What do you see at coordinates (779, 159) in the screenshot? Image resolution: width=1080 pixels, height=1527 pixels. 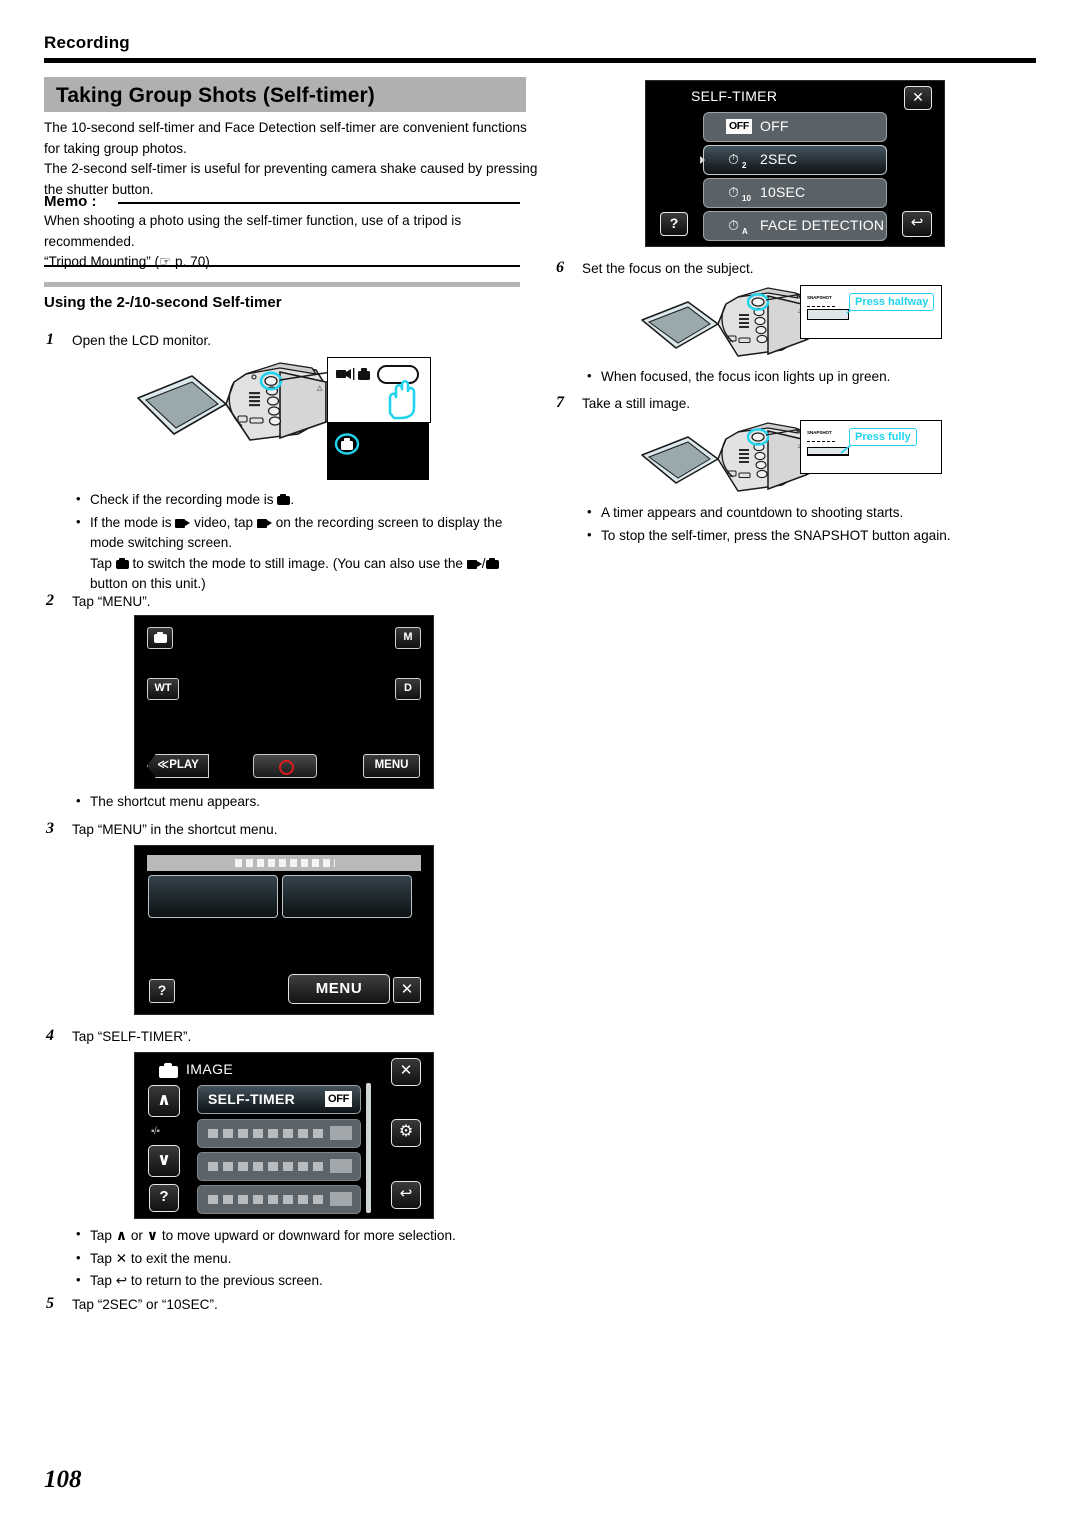 I see `option-label: 2SEC` at bounding box center [779, 159].